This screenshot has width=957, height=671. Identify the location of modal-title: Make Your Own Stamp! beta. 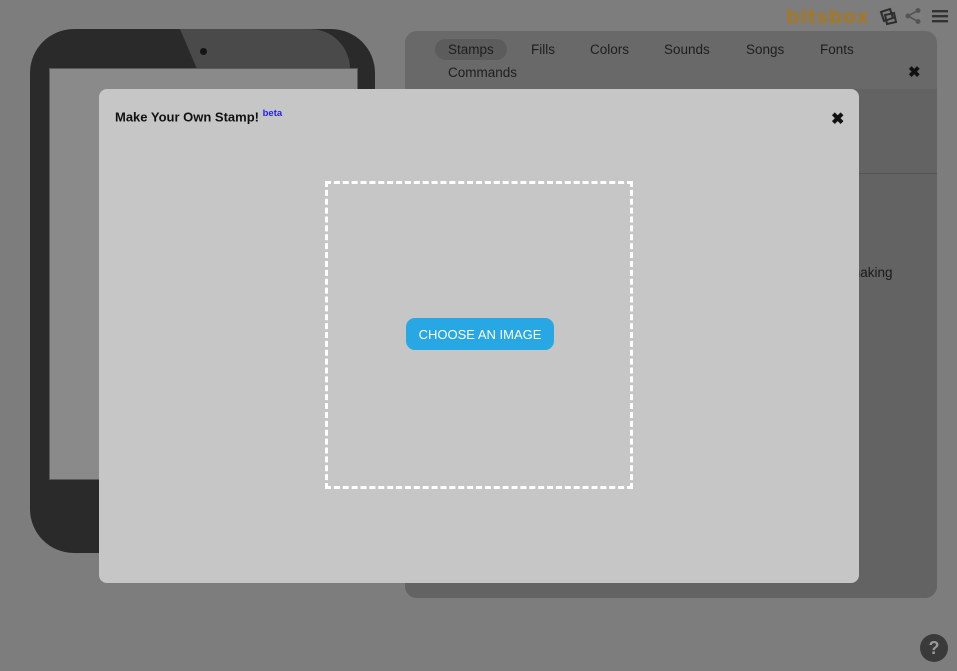
(198, 116).